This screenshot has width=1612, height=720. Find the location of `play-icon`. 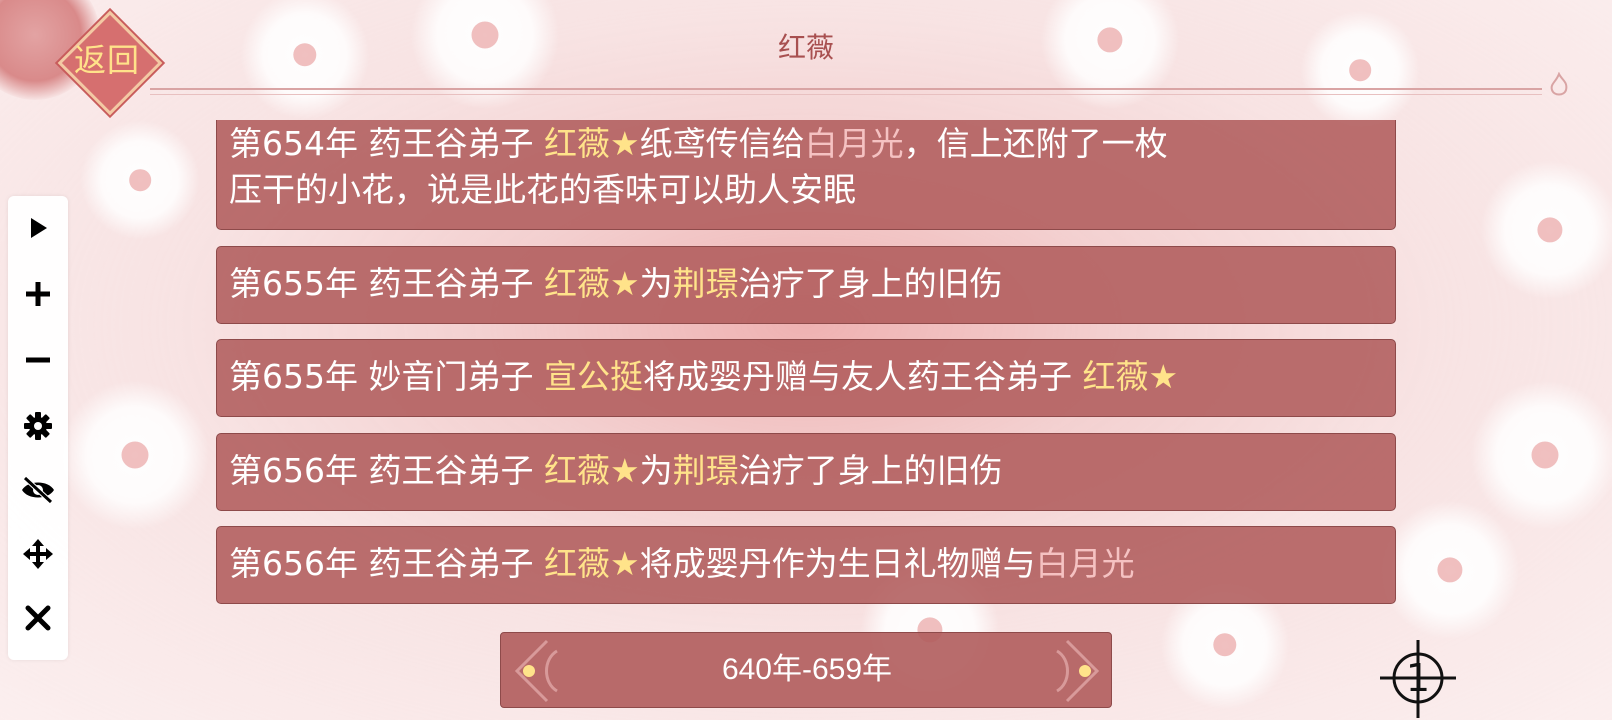

play-icon is located at coordinates (39, 228).